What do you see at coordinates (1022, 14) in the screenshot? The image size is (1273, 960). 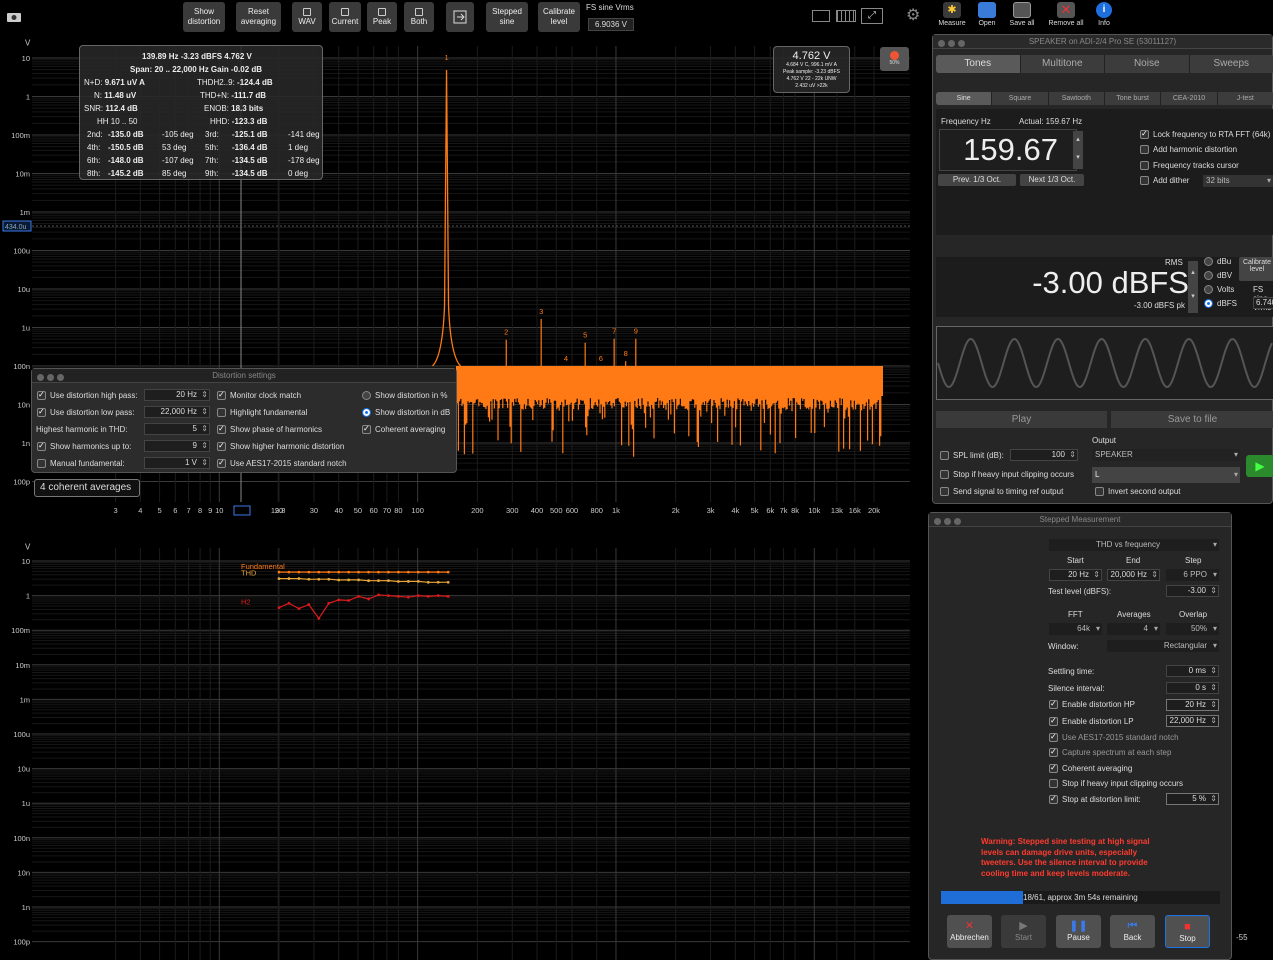 I see `save-all-button: Save all` at bounding box center [1022, 14].